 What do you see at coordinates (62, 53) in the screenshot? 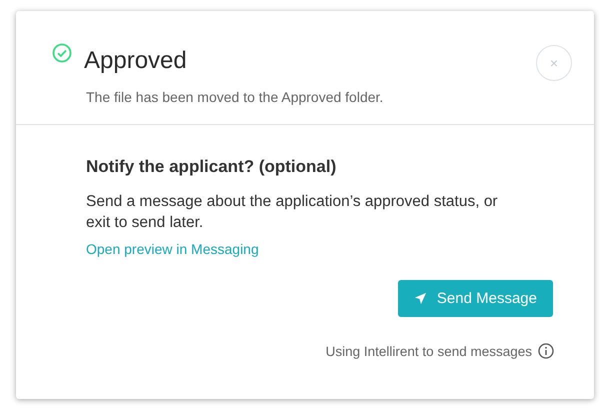
I see `check-icon` at bounding box center [62, 53].